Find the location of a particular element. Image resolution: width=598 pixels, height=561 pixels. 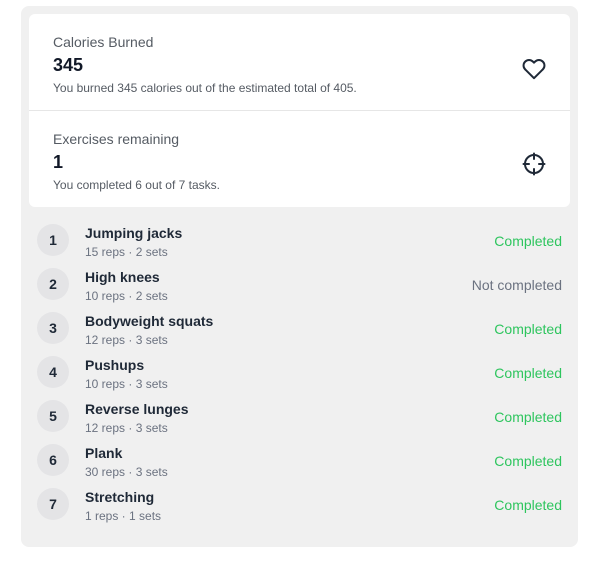

exercise-number-badge: 3 is located at coordinates (53, 328).